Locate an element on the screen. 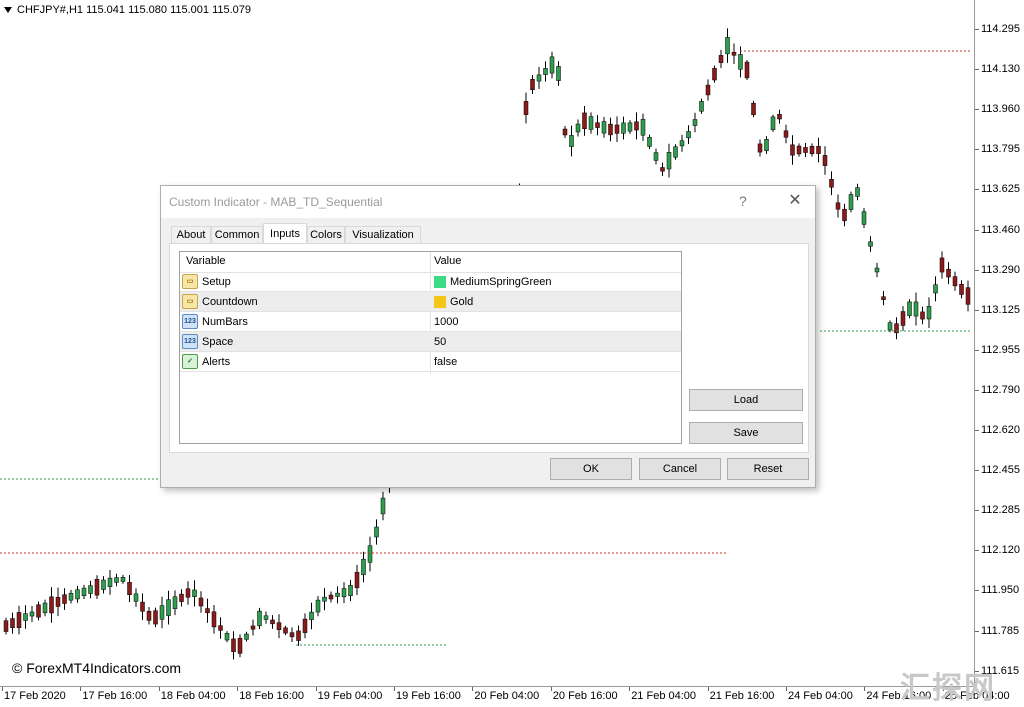 Image resolution: width=1024 pixels, height=707 pixels. save-button: Save is located at coordinates (746, 433).